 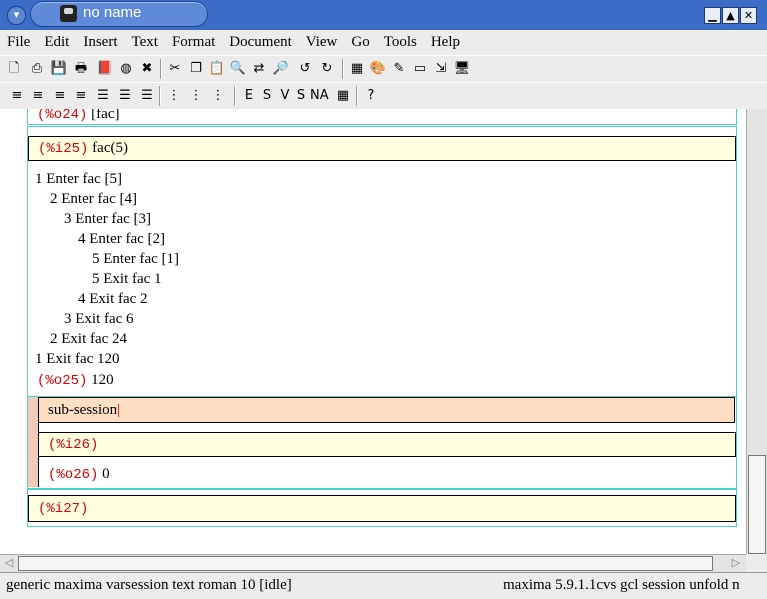 What do you see at coordinates (196, 96) in the screenshot?
I see `numbered-list-icon: ⋮` at bounding box center [196, 96].